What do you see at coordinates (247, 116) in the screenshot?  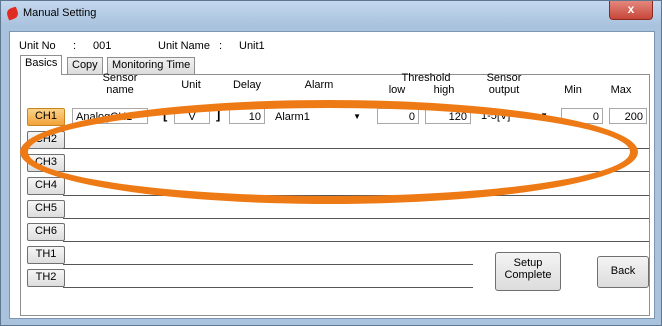 I see `ch1-delay-input: 10` at bounding box center [247, 116].